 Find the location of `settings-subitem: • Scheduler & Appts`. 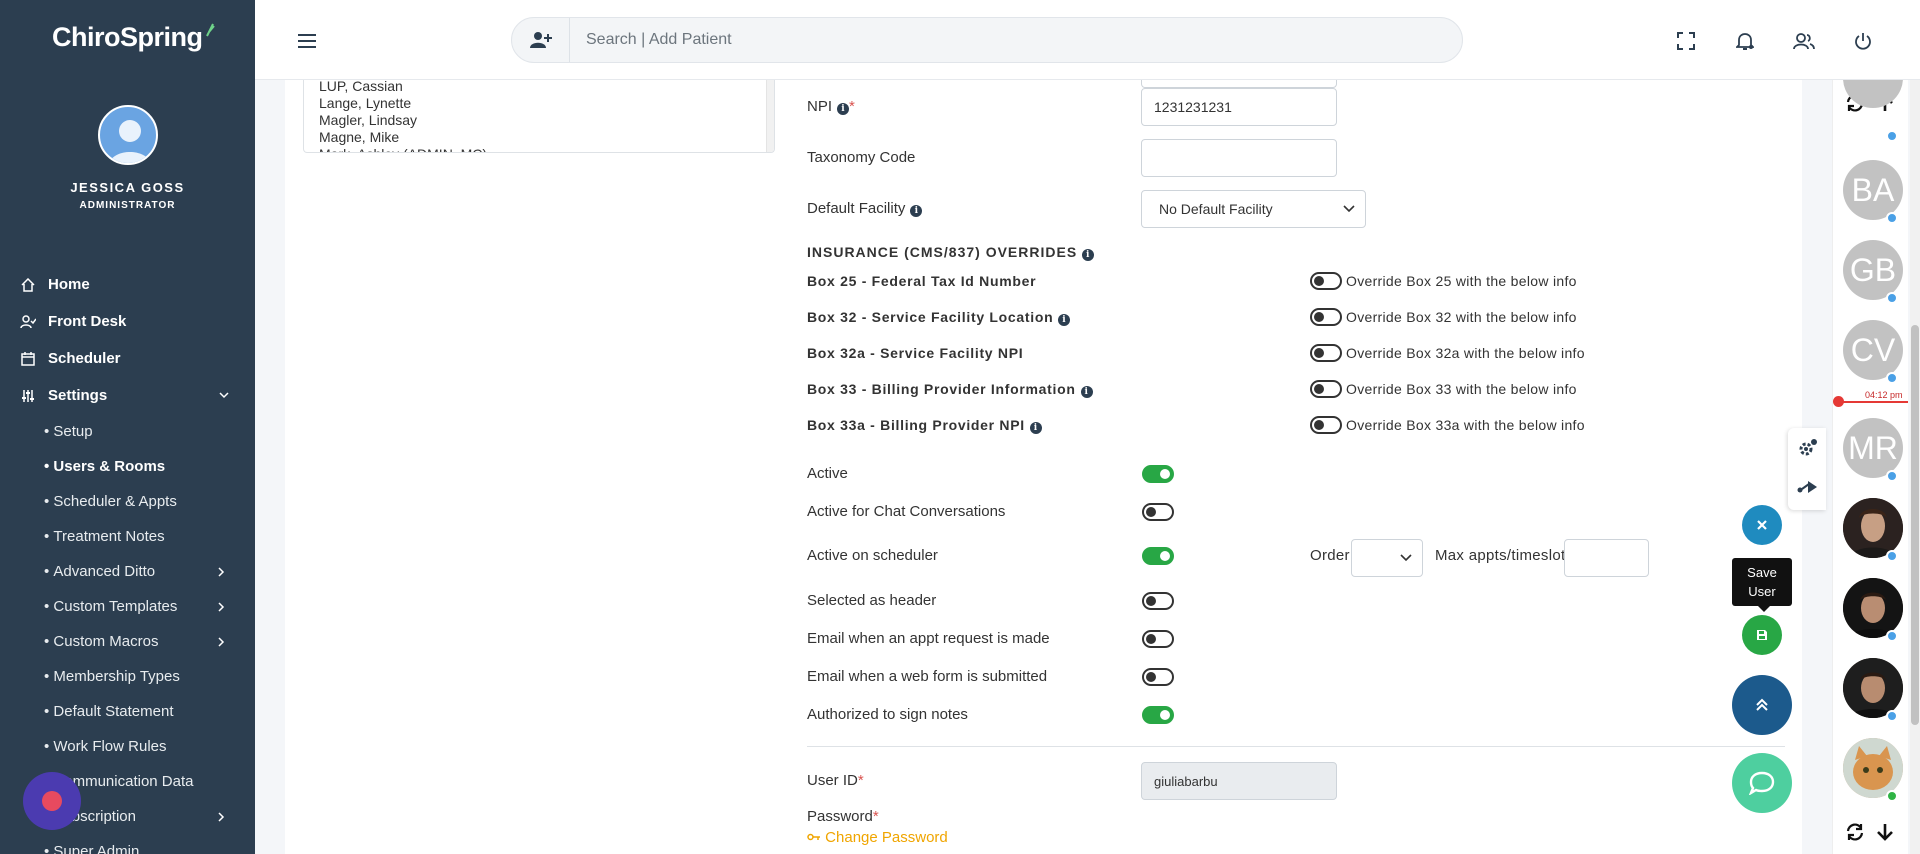

settings-subitem: • Scheduler & Appts is located at coordinates (127, 501).